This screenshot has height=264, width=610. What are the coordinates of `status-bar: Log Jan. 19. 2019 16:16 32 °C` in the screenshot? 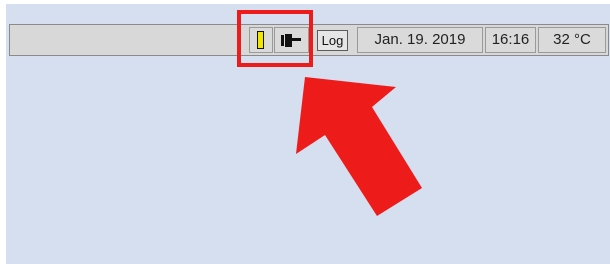 It's located at (309, 40).